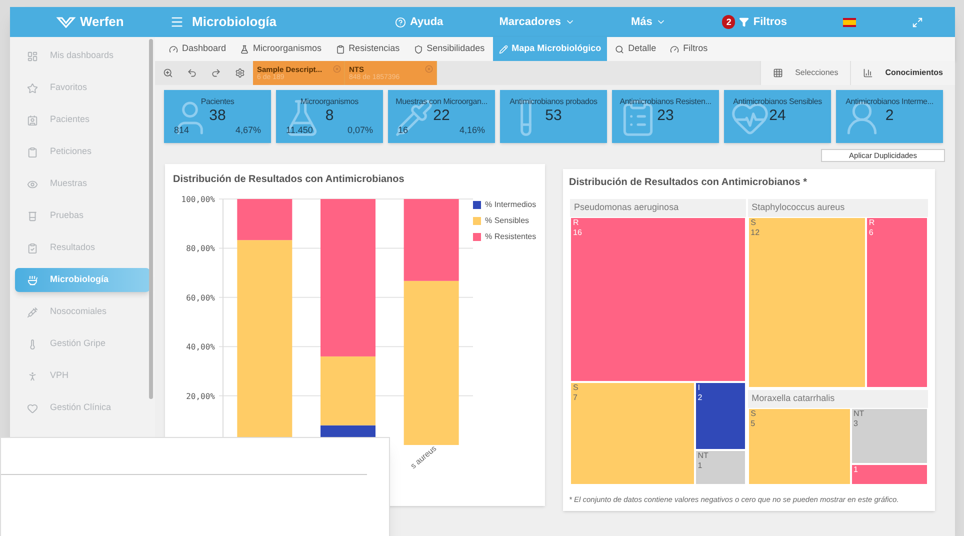 Image resolution: width=964 pixels, height=536 pixels. What do you see at coordinates (632, 433) in the screenshot?
I see `treemap-cell: S 7` at bounding box center [632, 433].